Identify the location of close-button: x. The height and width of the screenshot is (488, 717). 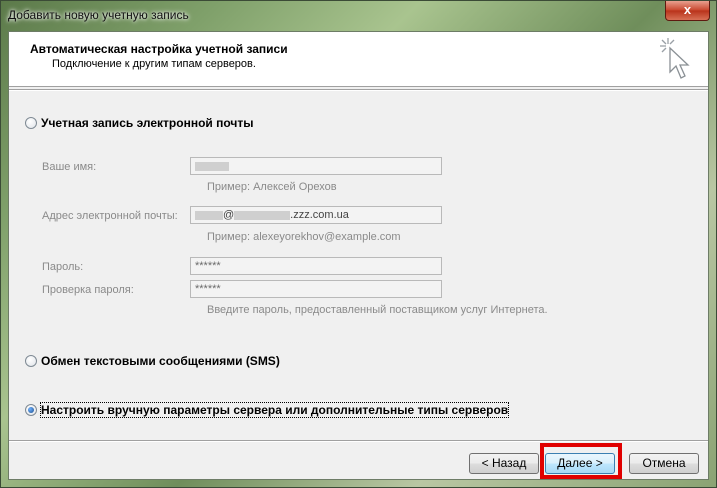
(687, 11).